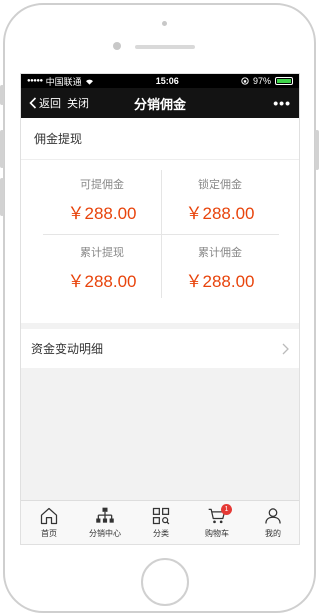  Describe the element at coordinates (160, 139) in the screenshot. I see `commission-section-title: 佣金提现` at that location.